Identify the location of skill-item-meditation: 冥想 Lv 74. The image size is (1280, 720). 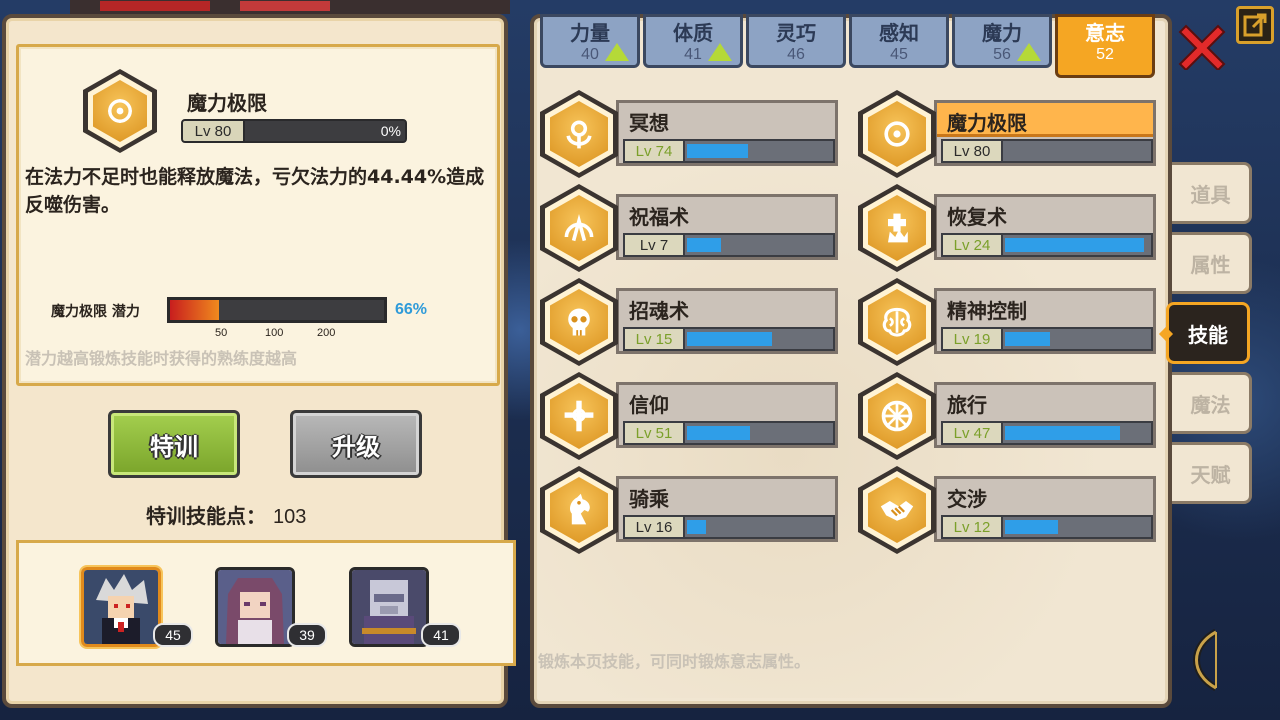
(690, 134).